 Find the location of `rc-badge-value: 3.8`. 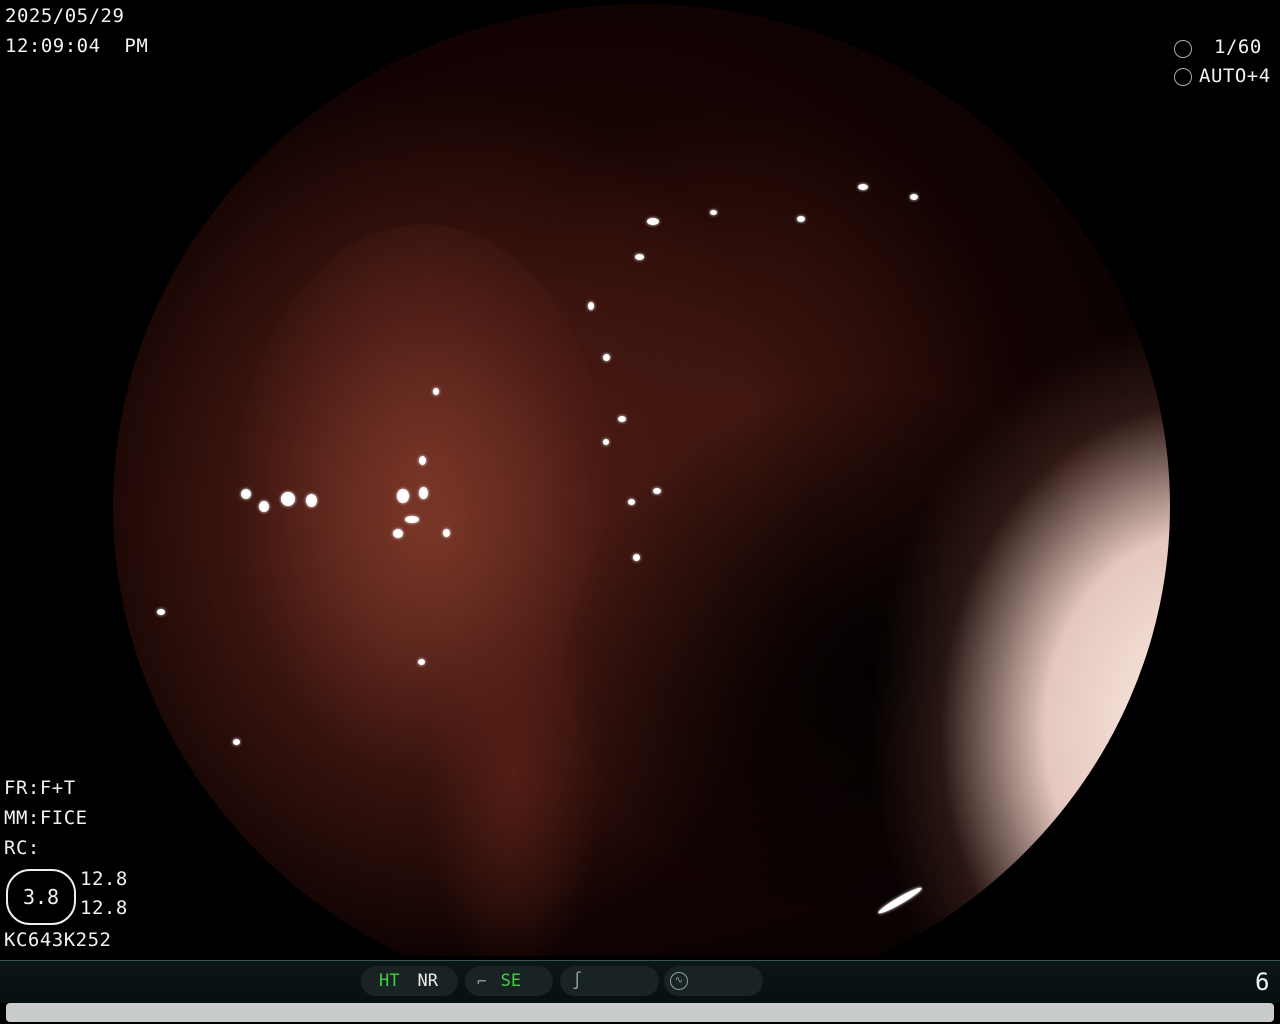

rc-badge-value: 3.8 is located at coordinates (41, 897).